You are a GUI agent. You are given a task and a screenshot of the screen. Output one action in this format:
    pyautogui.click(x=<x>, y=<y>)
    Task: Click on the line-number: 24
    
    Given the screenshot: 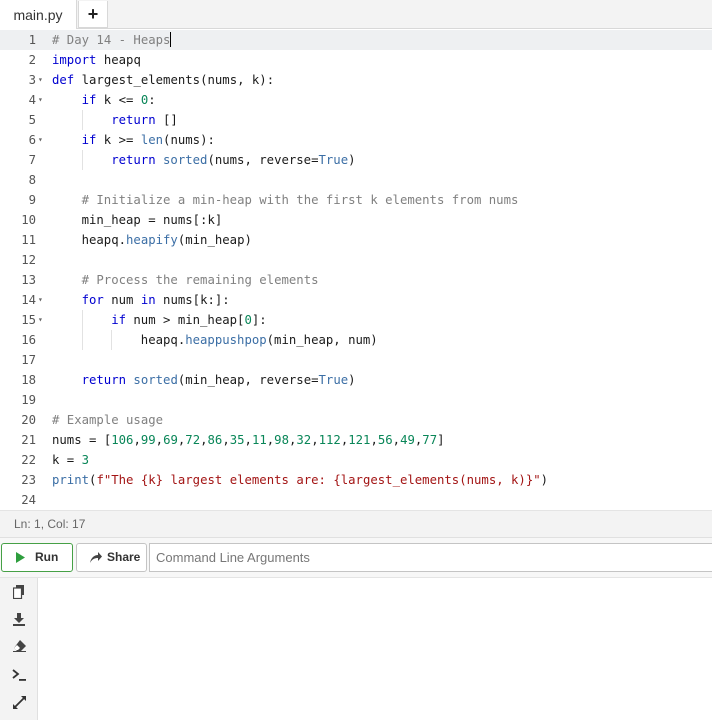 What is the action you would take?
    pyautogui.click(x=28, y=500)
    